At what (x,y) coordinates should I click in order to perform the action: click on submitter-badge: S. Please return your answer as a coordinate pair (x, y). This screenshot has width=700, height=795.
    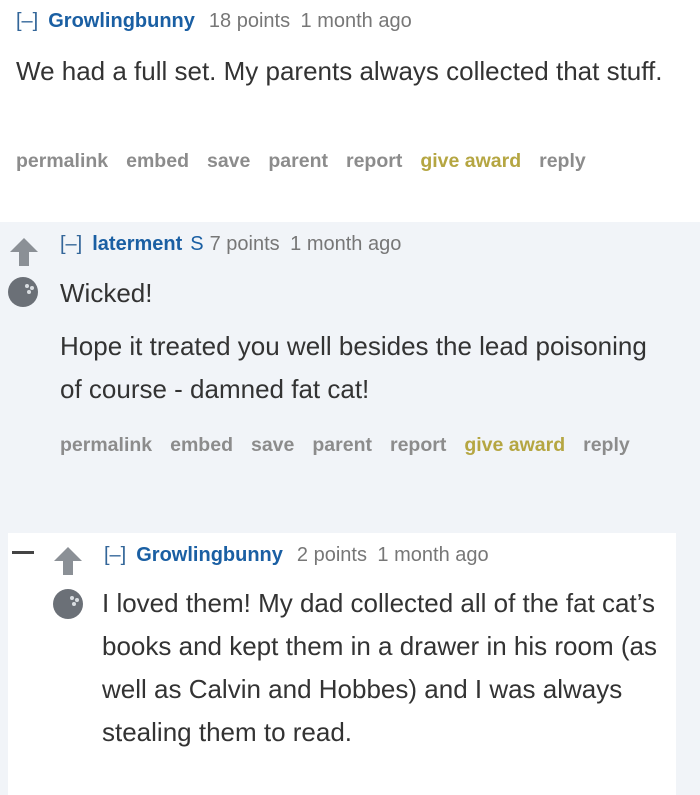
    Looking at the image, I should click on (197, 244).